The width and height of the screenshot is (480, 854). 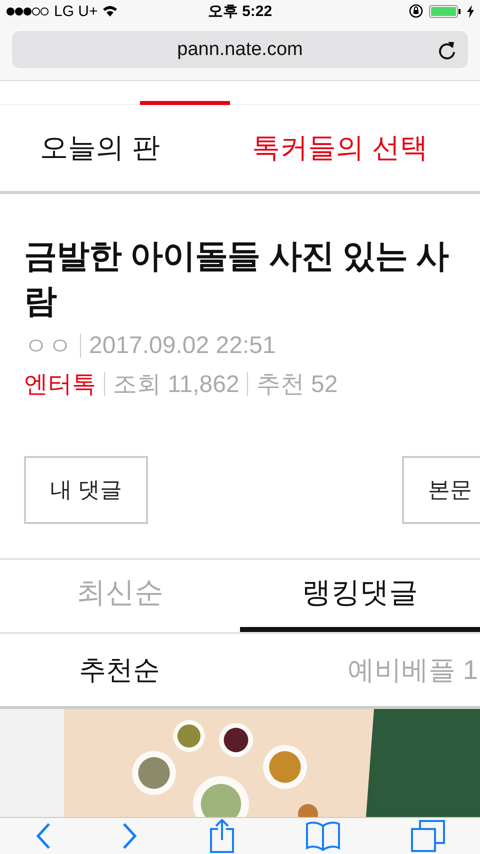 I want to click on carrier-name: LG U+, so click(x=76, y=11).